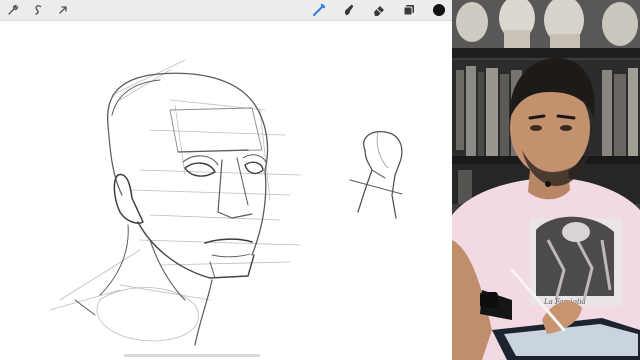 The image size is (640, 360). Describe the element at coordinates (439, 10) in the screenshot. I see `color-swatch` at that location.